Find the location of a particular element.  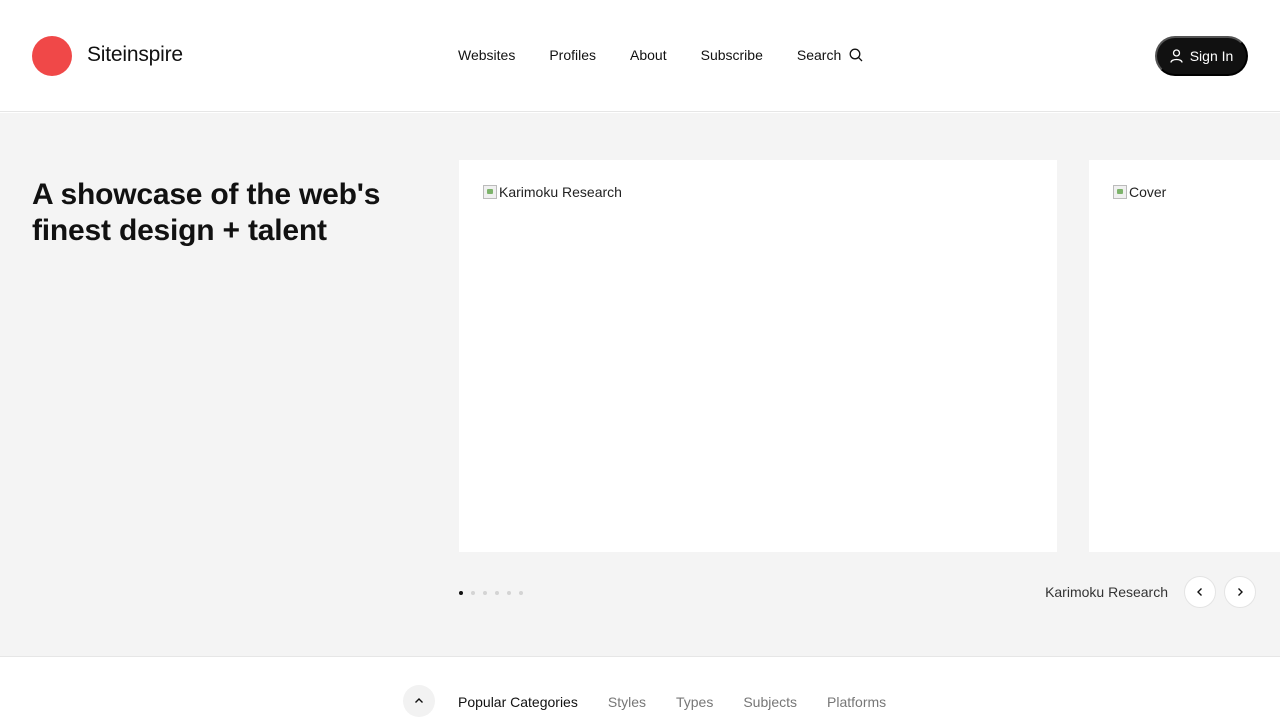

tab-popular-categories: Popular Categories is located at coordinates (518, 702).